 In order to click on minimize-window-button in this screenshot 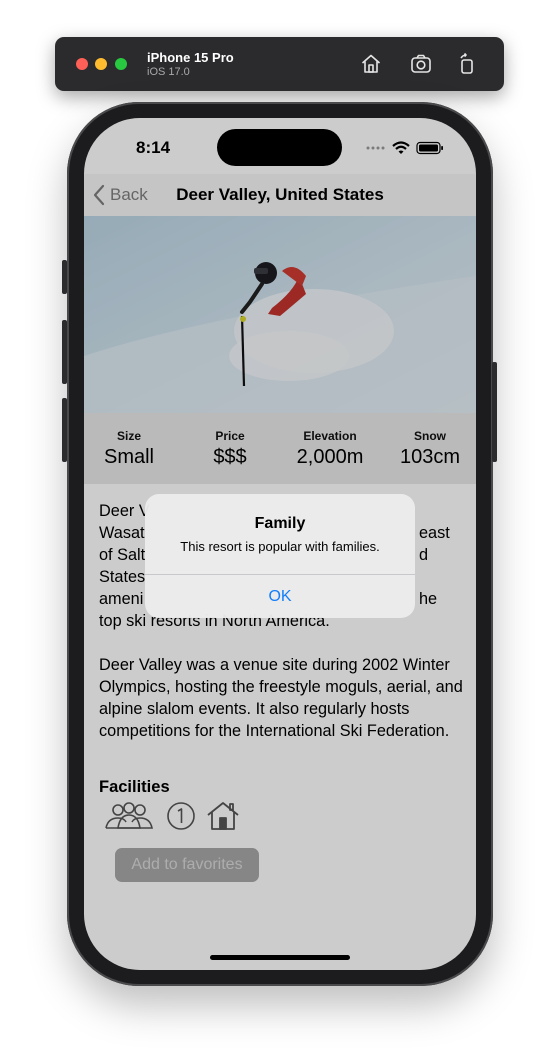, I will do `click(101, 64)`.